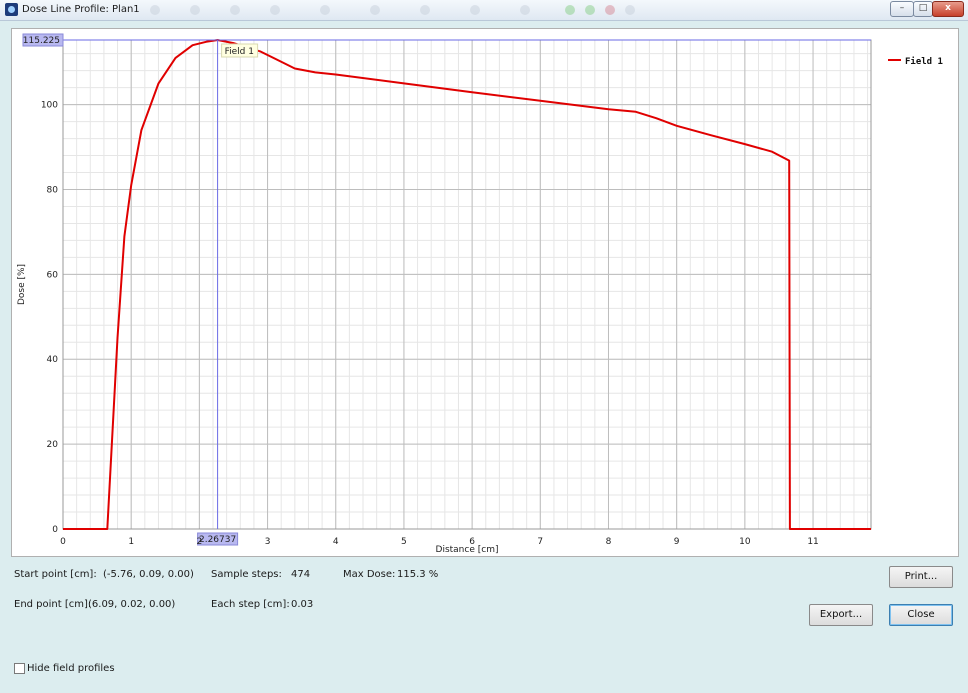 The image size is (968, 693). Describe the element at coordinates (71, 668) in the screenshot. I see `hide-field-profiles-label: Hide field profiles` at that location.